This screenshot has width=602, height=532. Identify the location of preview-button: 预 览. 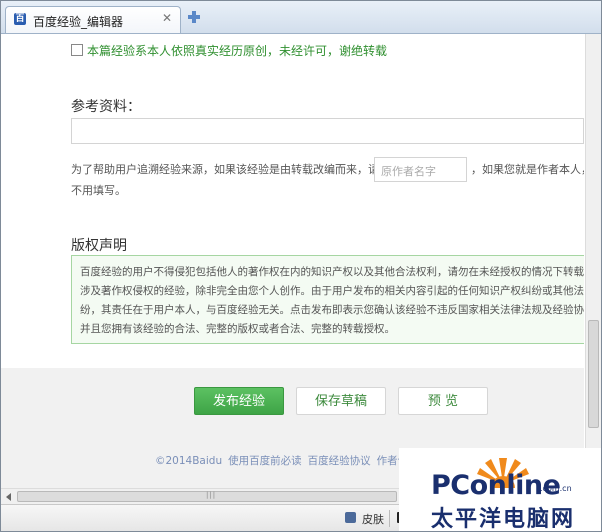
(443, 401).